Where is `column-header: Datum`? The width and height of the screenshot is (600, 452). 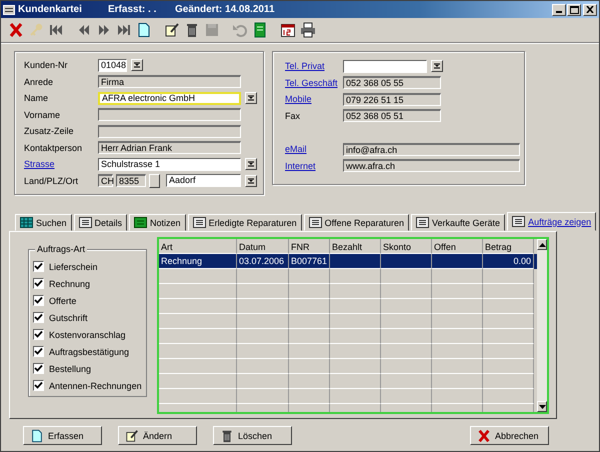
column-header: Datum is located at coordinates (263, 246).